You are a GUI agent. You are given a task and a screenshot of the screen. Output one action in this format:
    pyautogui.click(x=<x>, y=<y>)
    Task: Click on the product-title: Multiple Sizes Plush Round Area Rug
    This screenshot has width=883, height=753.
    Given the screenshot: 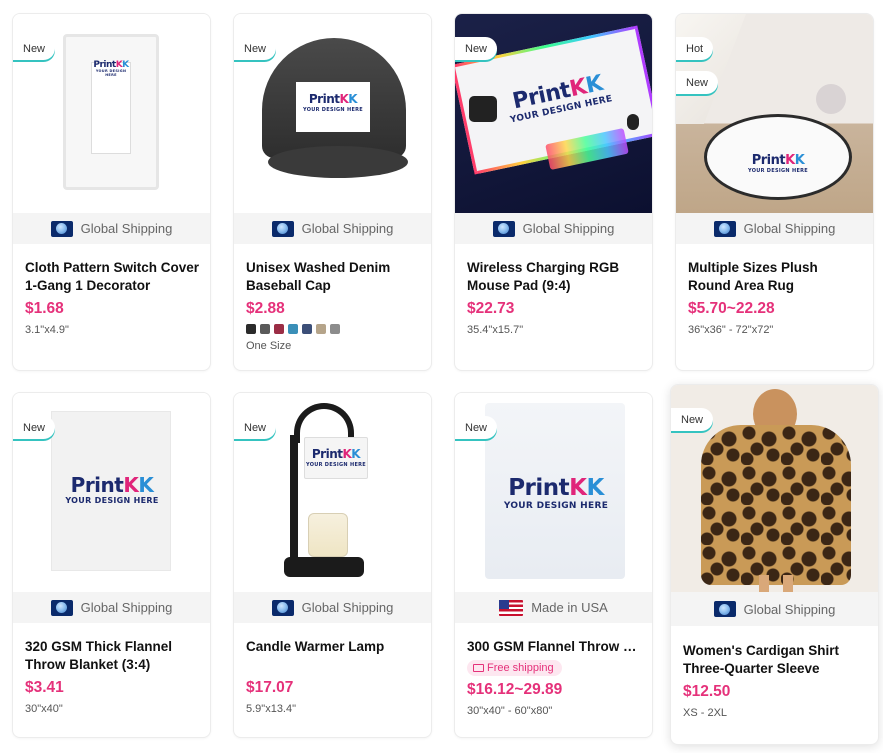 What is the action you would take?
    pyautogui.click(x=775, y=277)
    